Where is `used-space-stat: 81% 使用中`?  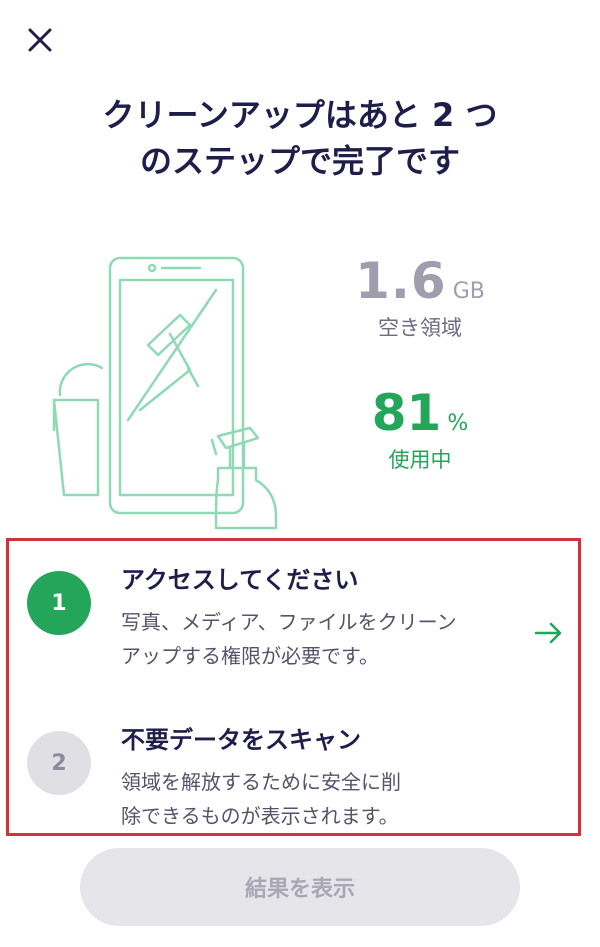 used-space-stat: 81% 使用中 is located at coordinates (420, 429).